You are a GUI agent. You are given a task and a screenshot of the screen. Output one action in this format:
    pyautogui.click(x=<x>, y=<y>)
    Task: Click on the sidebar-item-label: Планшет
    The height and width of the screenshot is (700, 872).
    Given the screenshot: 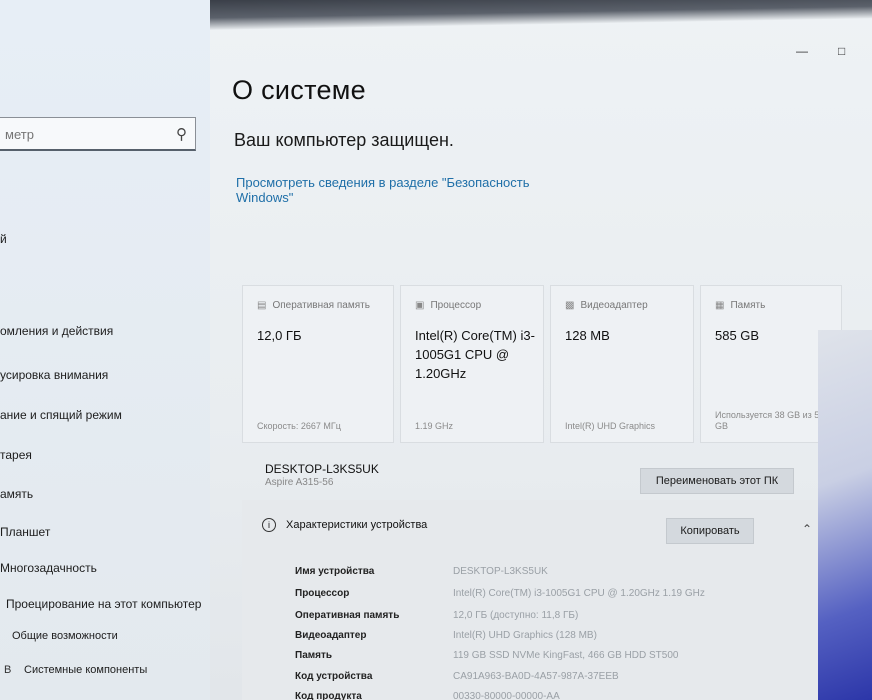 What is the action you would take?
    pyautogui.click(x=25, y=532)
    